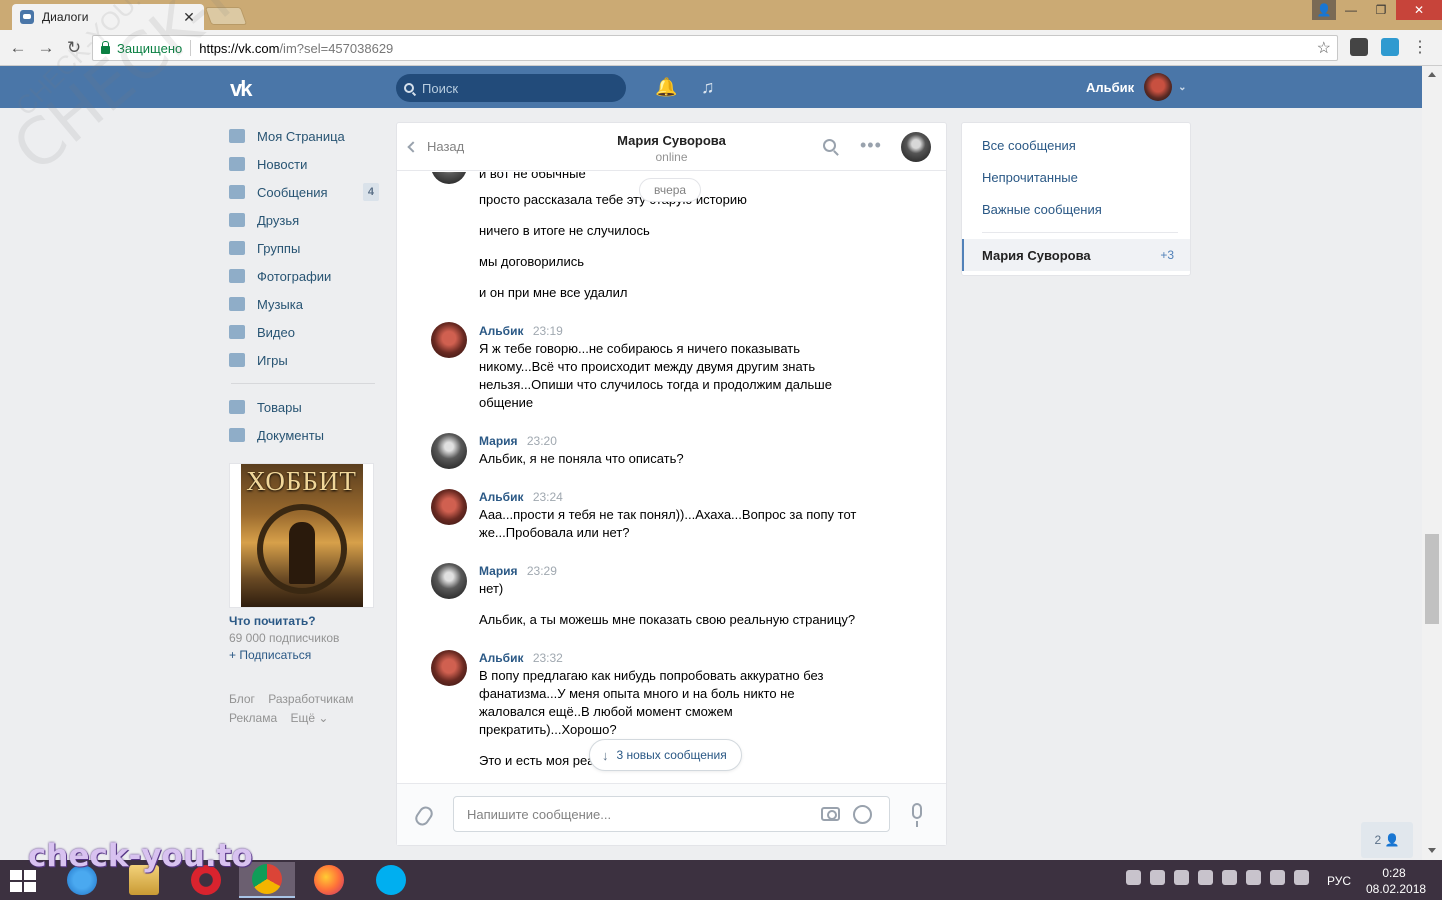  I want to click on vk-logo: vk, so click(247, 88).